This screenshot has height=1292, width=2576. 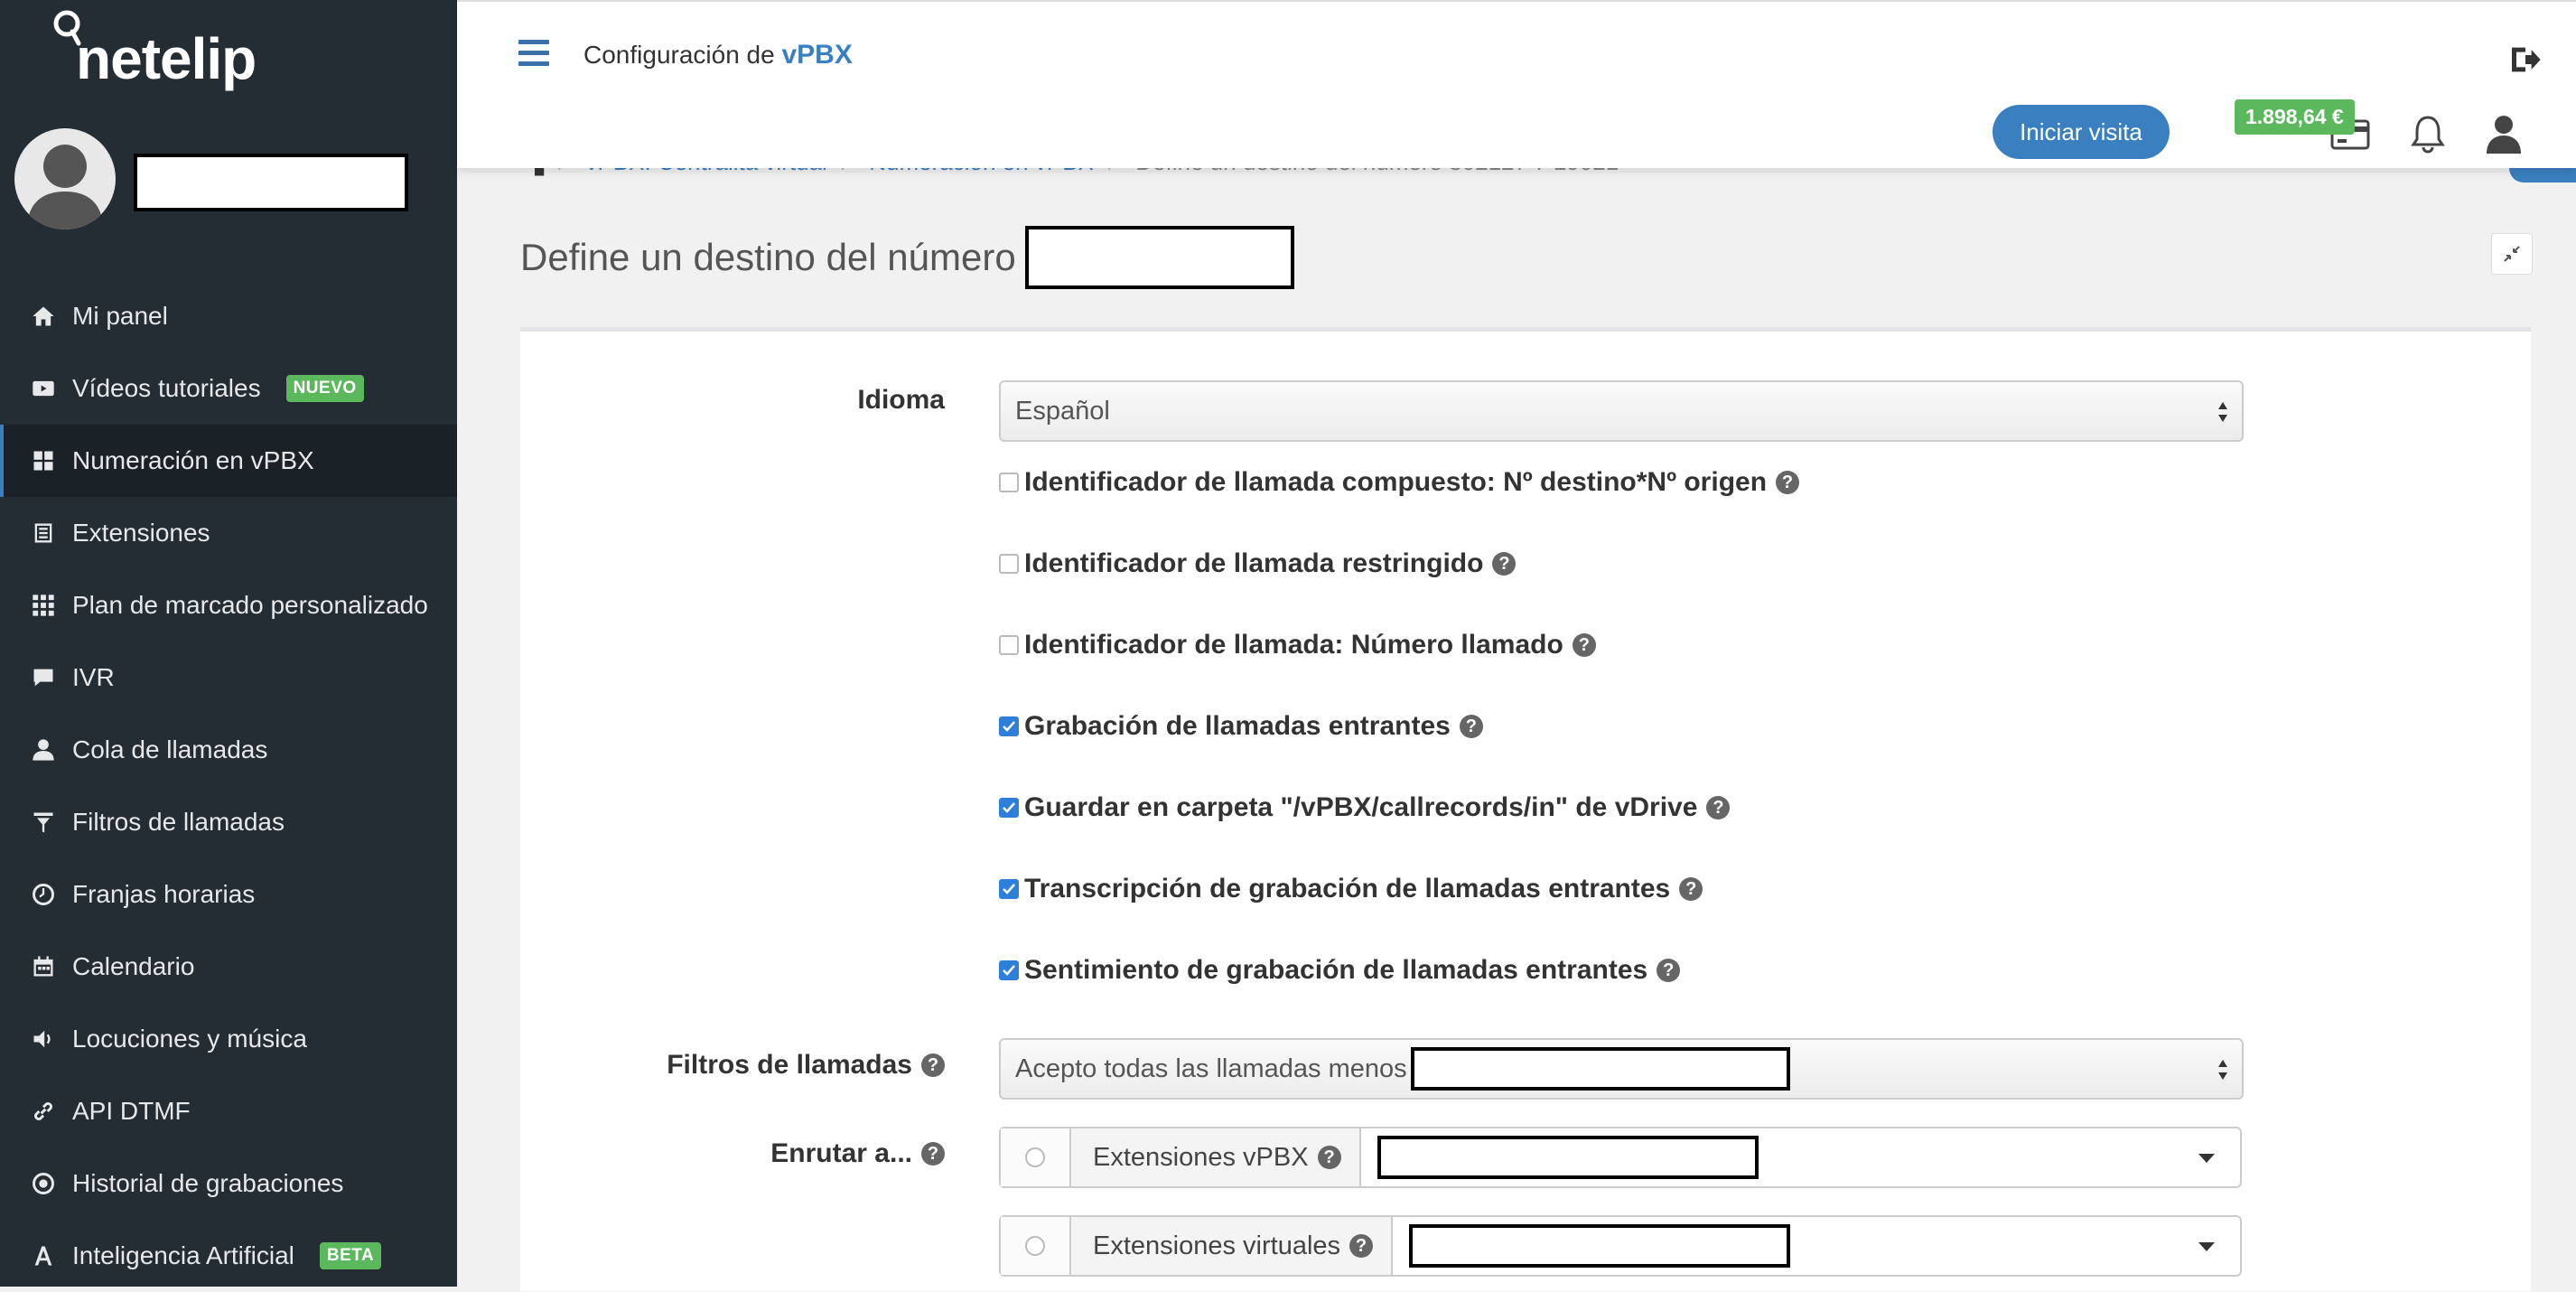 What do you see at coordinates (44, 749) in the screenshot?
I see `person-icon` at bounding box center [44, 749].